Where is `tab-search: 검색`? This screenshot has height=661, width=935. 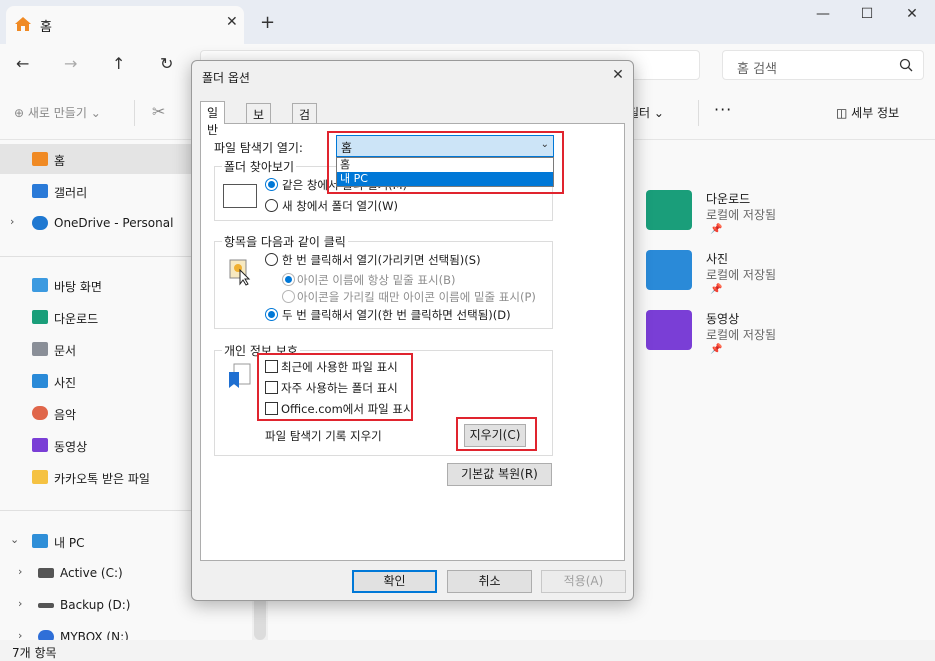 tab-search: 검색 is located at coordinates (305, 121).